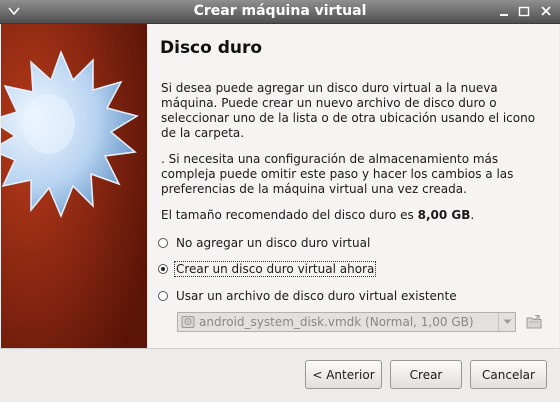  Describe the element at coordinates (163, 269) in the screenshot. I see `radio-create-disk` at that location.